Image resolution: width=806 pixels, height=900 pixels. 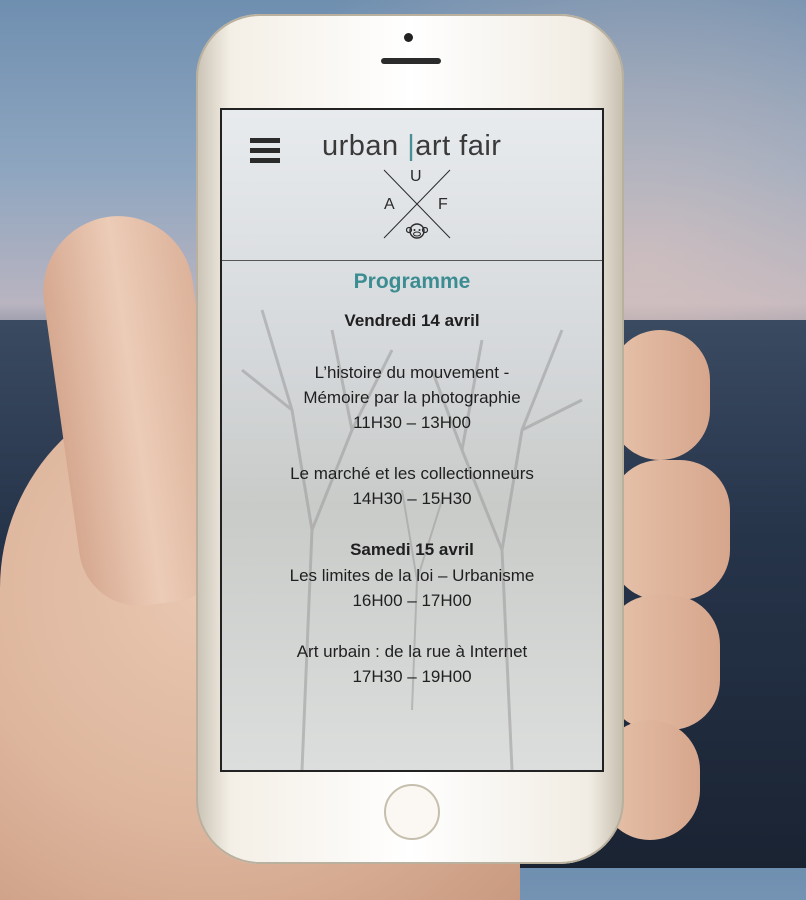 What do you see at coordinates (389, 204) in the screenshot?
I see `logo-letter-a: A` at bounding box center [389, 204].